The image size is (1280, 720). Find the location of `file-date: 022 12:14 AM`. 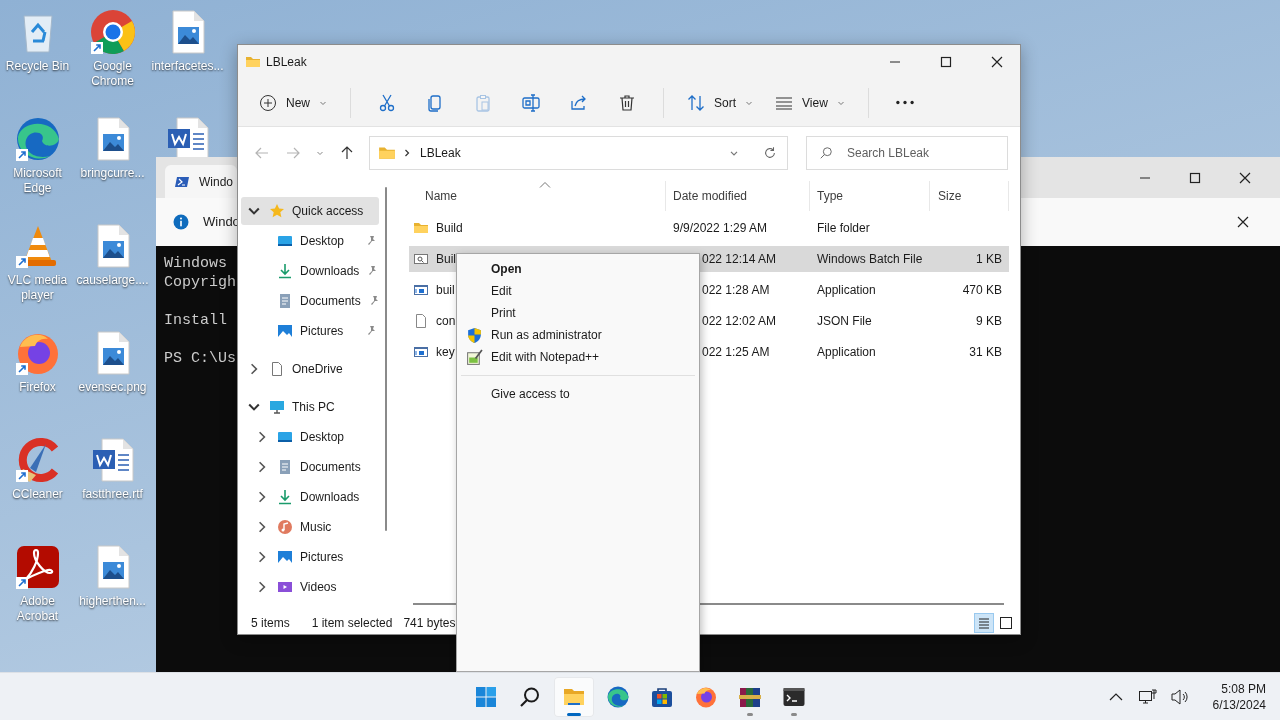

file-date: 022 12:14 AM is located at coordinates (739, 259).